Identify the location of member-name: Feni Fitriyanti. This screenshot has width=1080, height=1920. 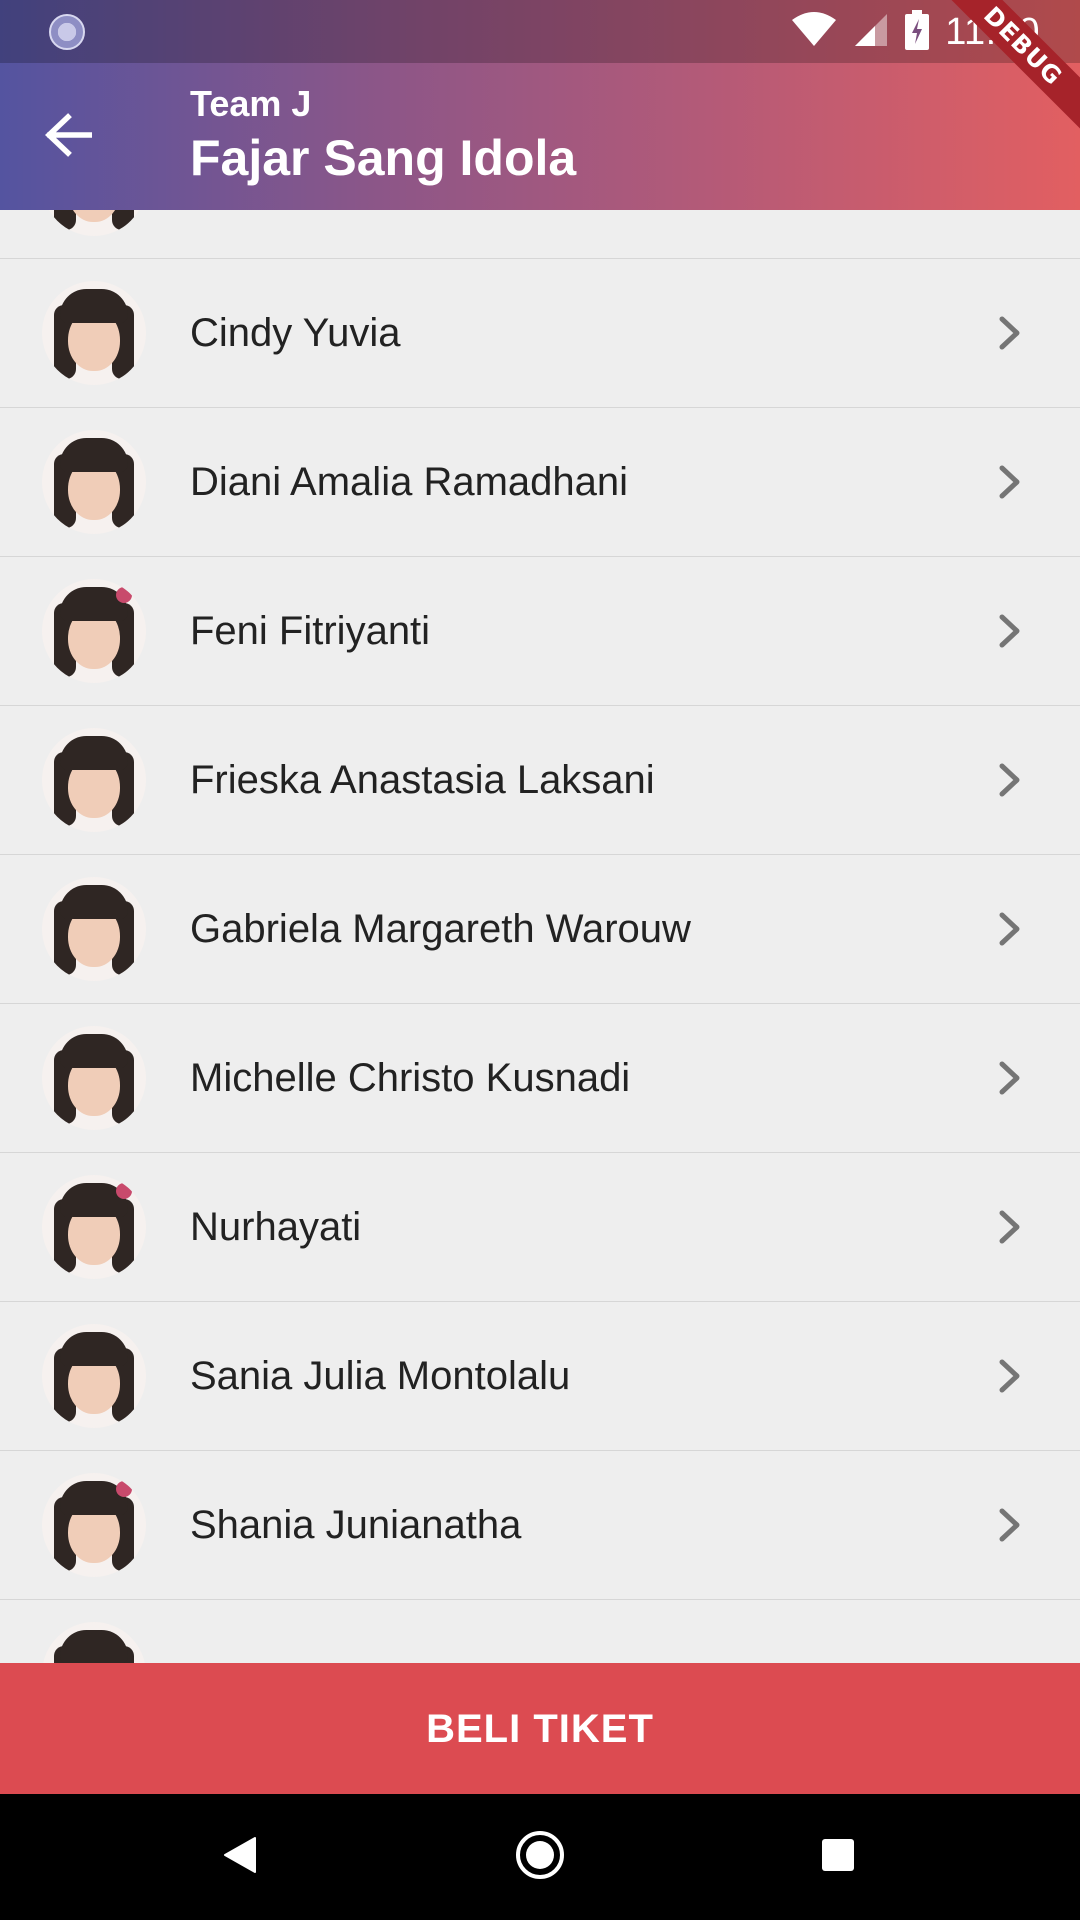
(310, 631).